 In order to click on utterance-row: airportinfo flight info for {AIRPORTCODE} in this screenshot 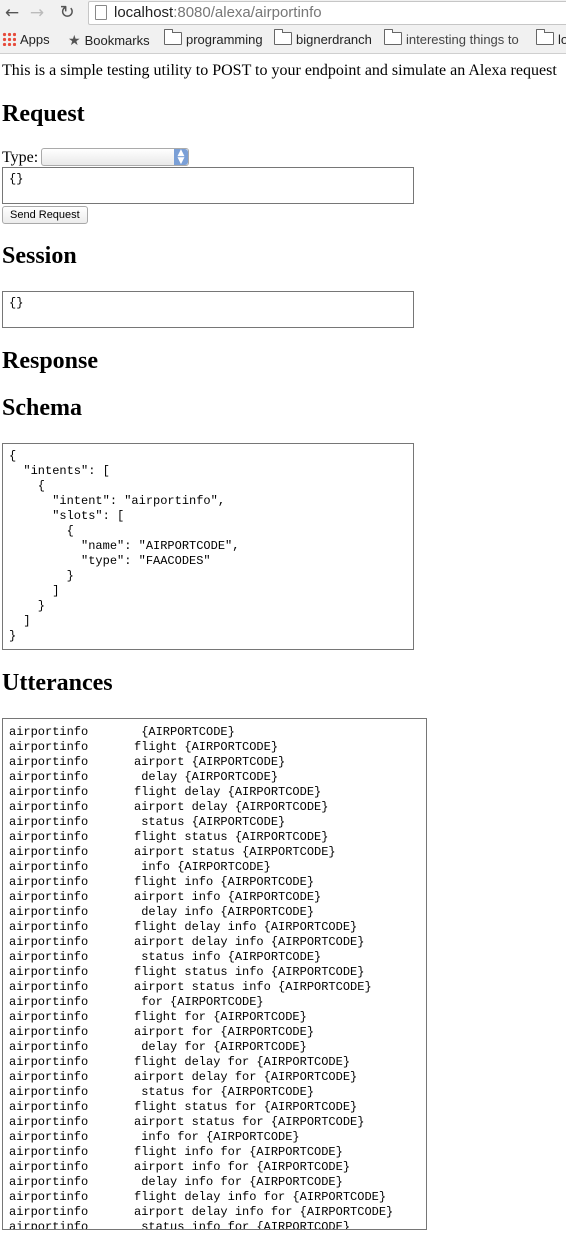, I will do `click(214, 1152)`.